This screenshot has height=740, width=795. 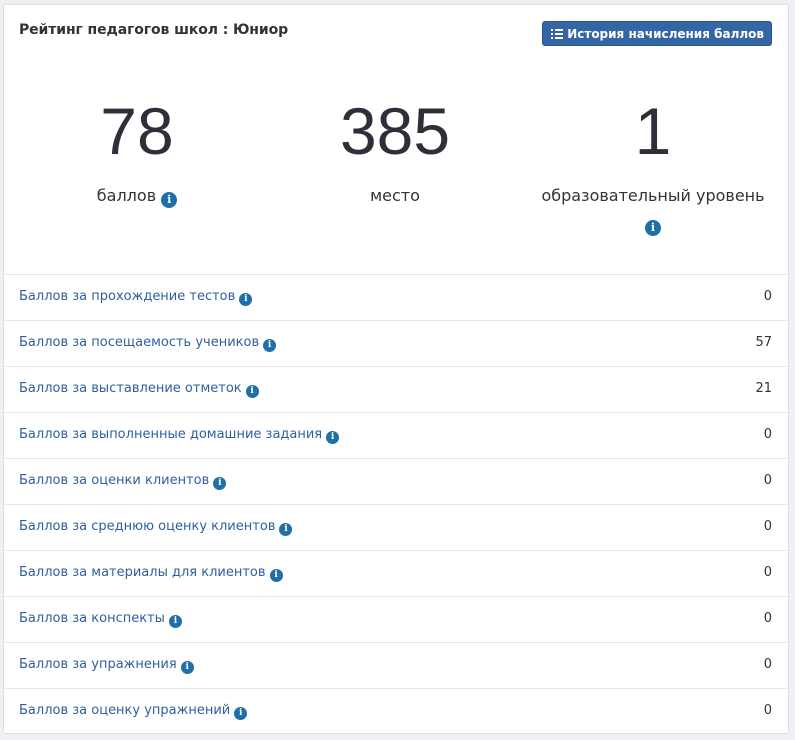 I want to click on list-item: Баллов за упражнения i 0, so click(x=396, y=665).